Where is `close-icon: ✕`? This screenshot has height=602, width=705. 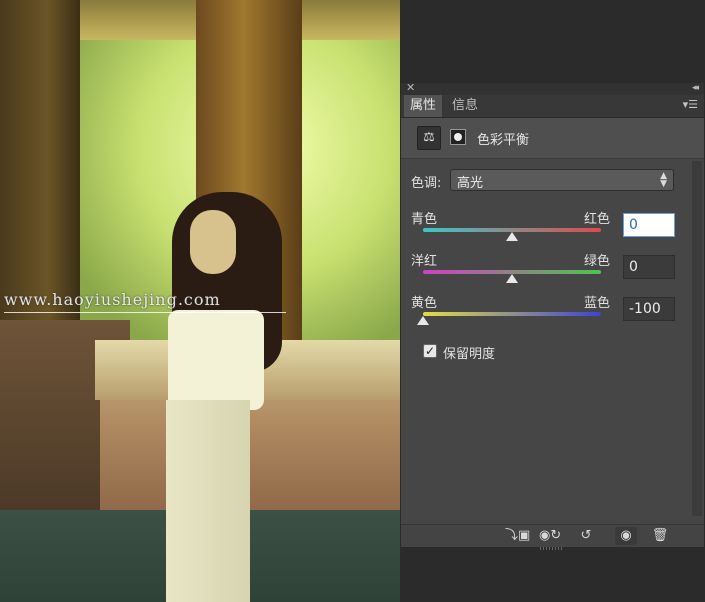 close-icon: ✕ is located at coordinates (410, 88).